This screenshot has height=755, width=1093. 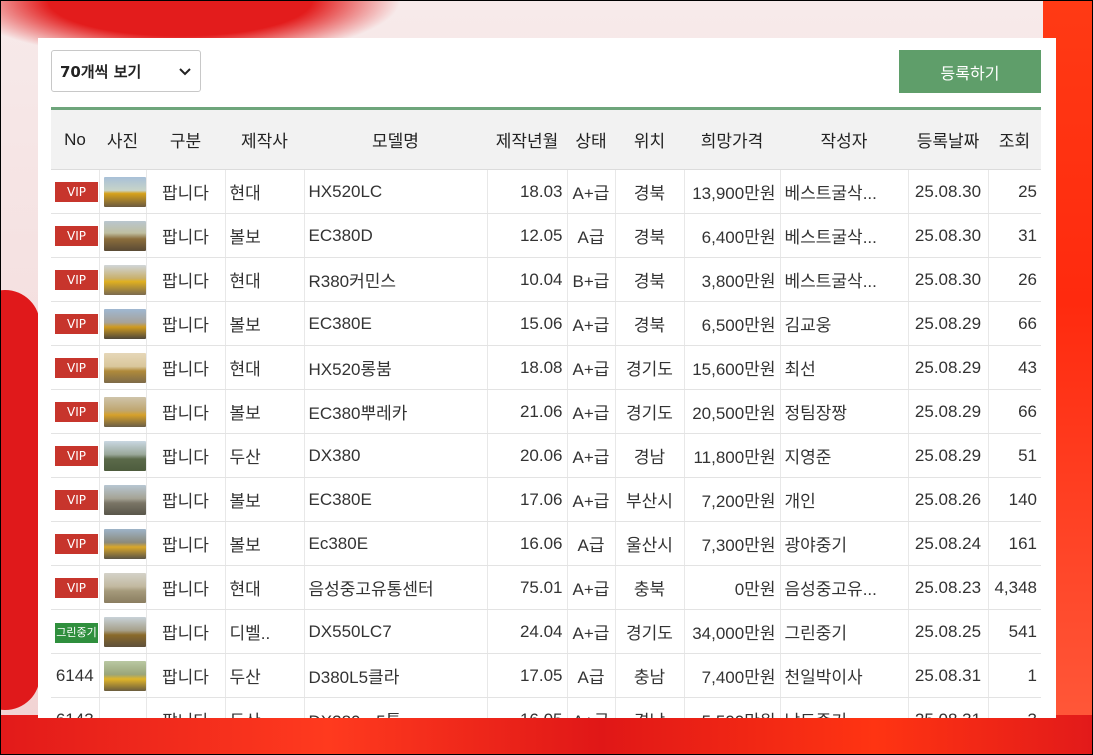 What do you see at coordinates (732, 587) in the screenshot?
I see `cell-price: 0만원` at bounding box center [732, 587].